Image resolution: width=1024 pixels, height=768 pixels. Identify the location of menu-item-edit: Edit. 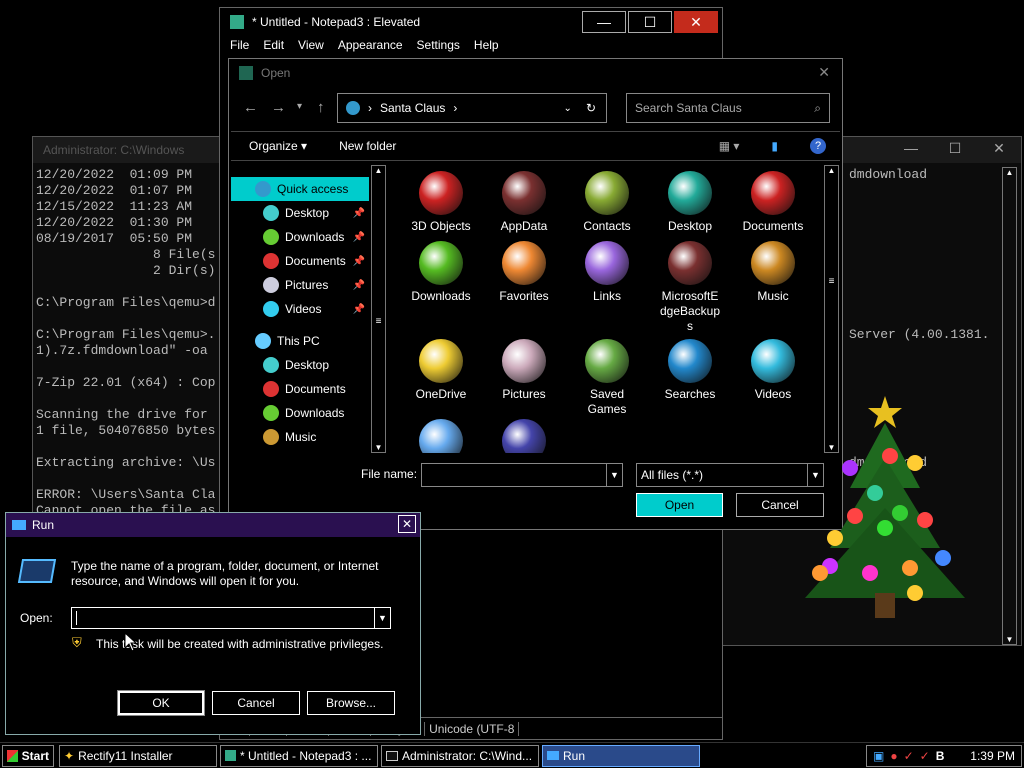
(273, 48).